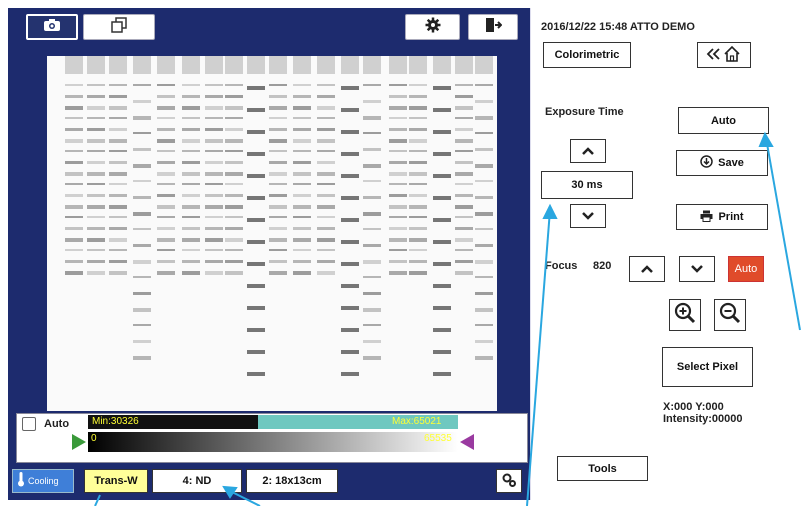  What do you see at coordinates (97, 500) in the screenshot?
I see `pointer-line-filter` at bounding box center [97, 500].